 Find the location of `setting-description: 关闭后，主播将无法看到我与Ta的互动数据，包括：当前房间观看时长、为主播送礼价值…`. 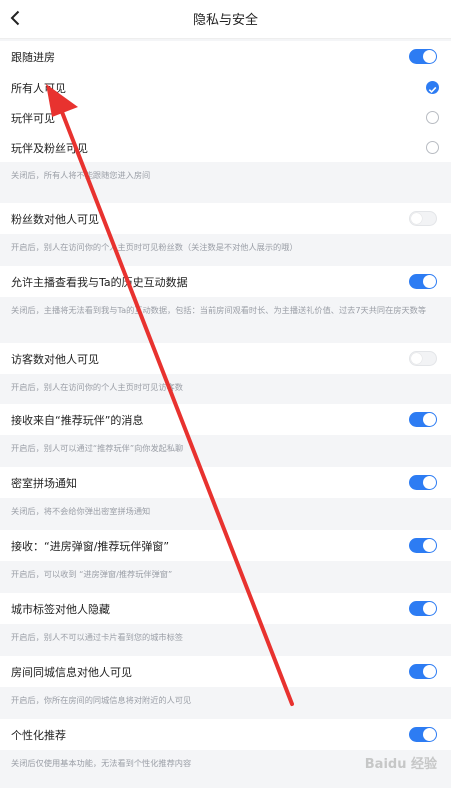

setting-description: 关闭后，主播将无法看到我与Ta的互动数据，包括：当前房间观看时长、为主播送礼价值… is located at coordinates (225, 318).